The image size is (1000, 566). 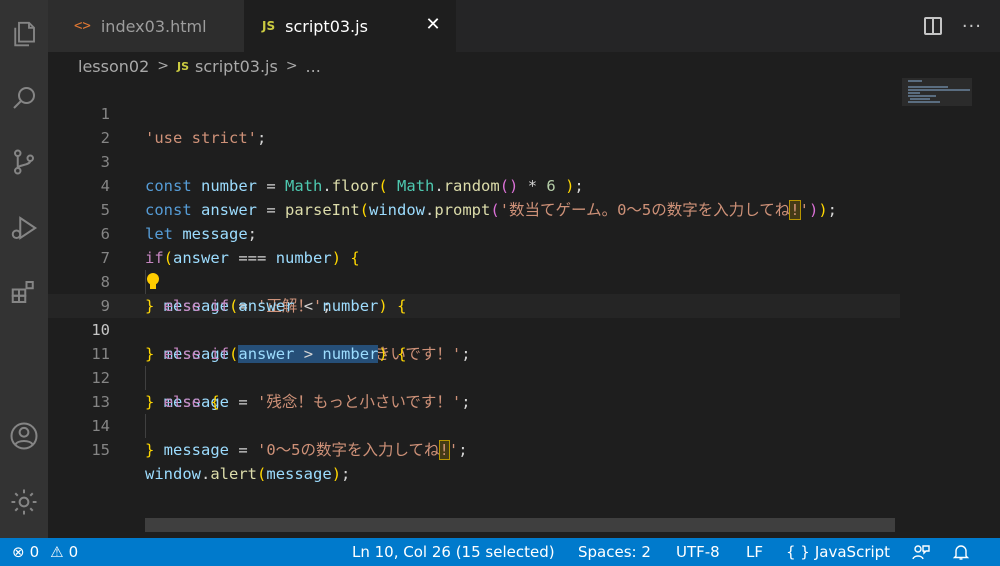 What do you see at coordinates (24, 34) in the screenshot?
I see `explorer-icon` at bounding box center [24, 34].